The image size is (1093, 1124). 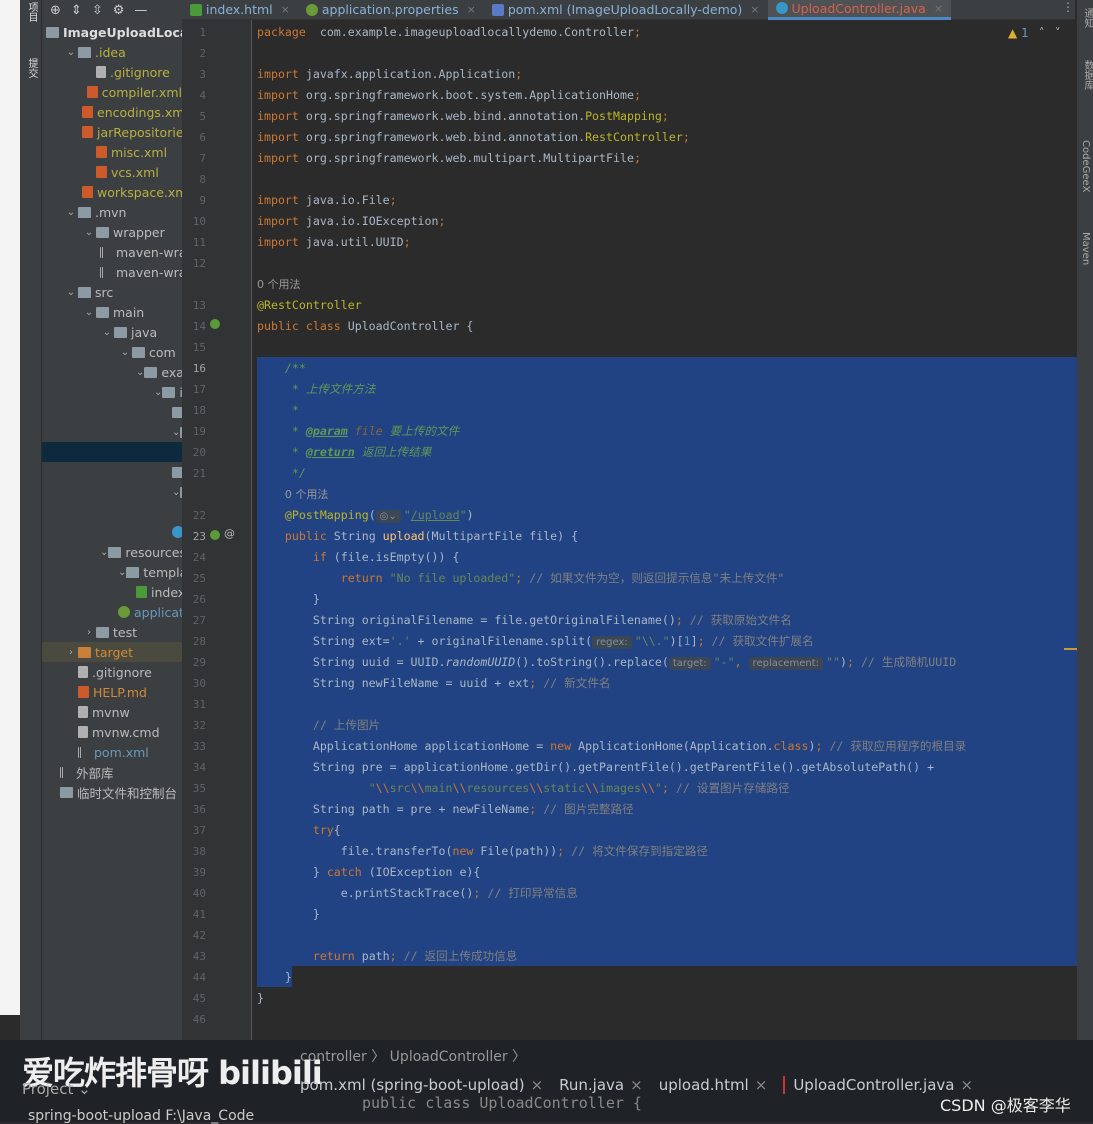 I want to click on database-tool: 数据库, so click(x=1086, y=75).